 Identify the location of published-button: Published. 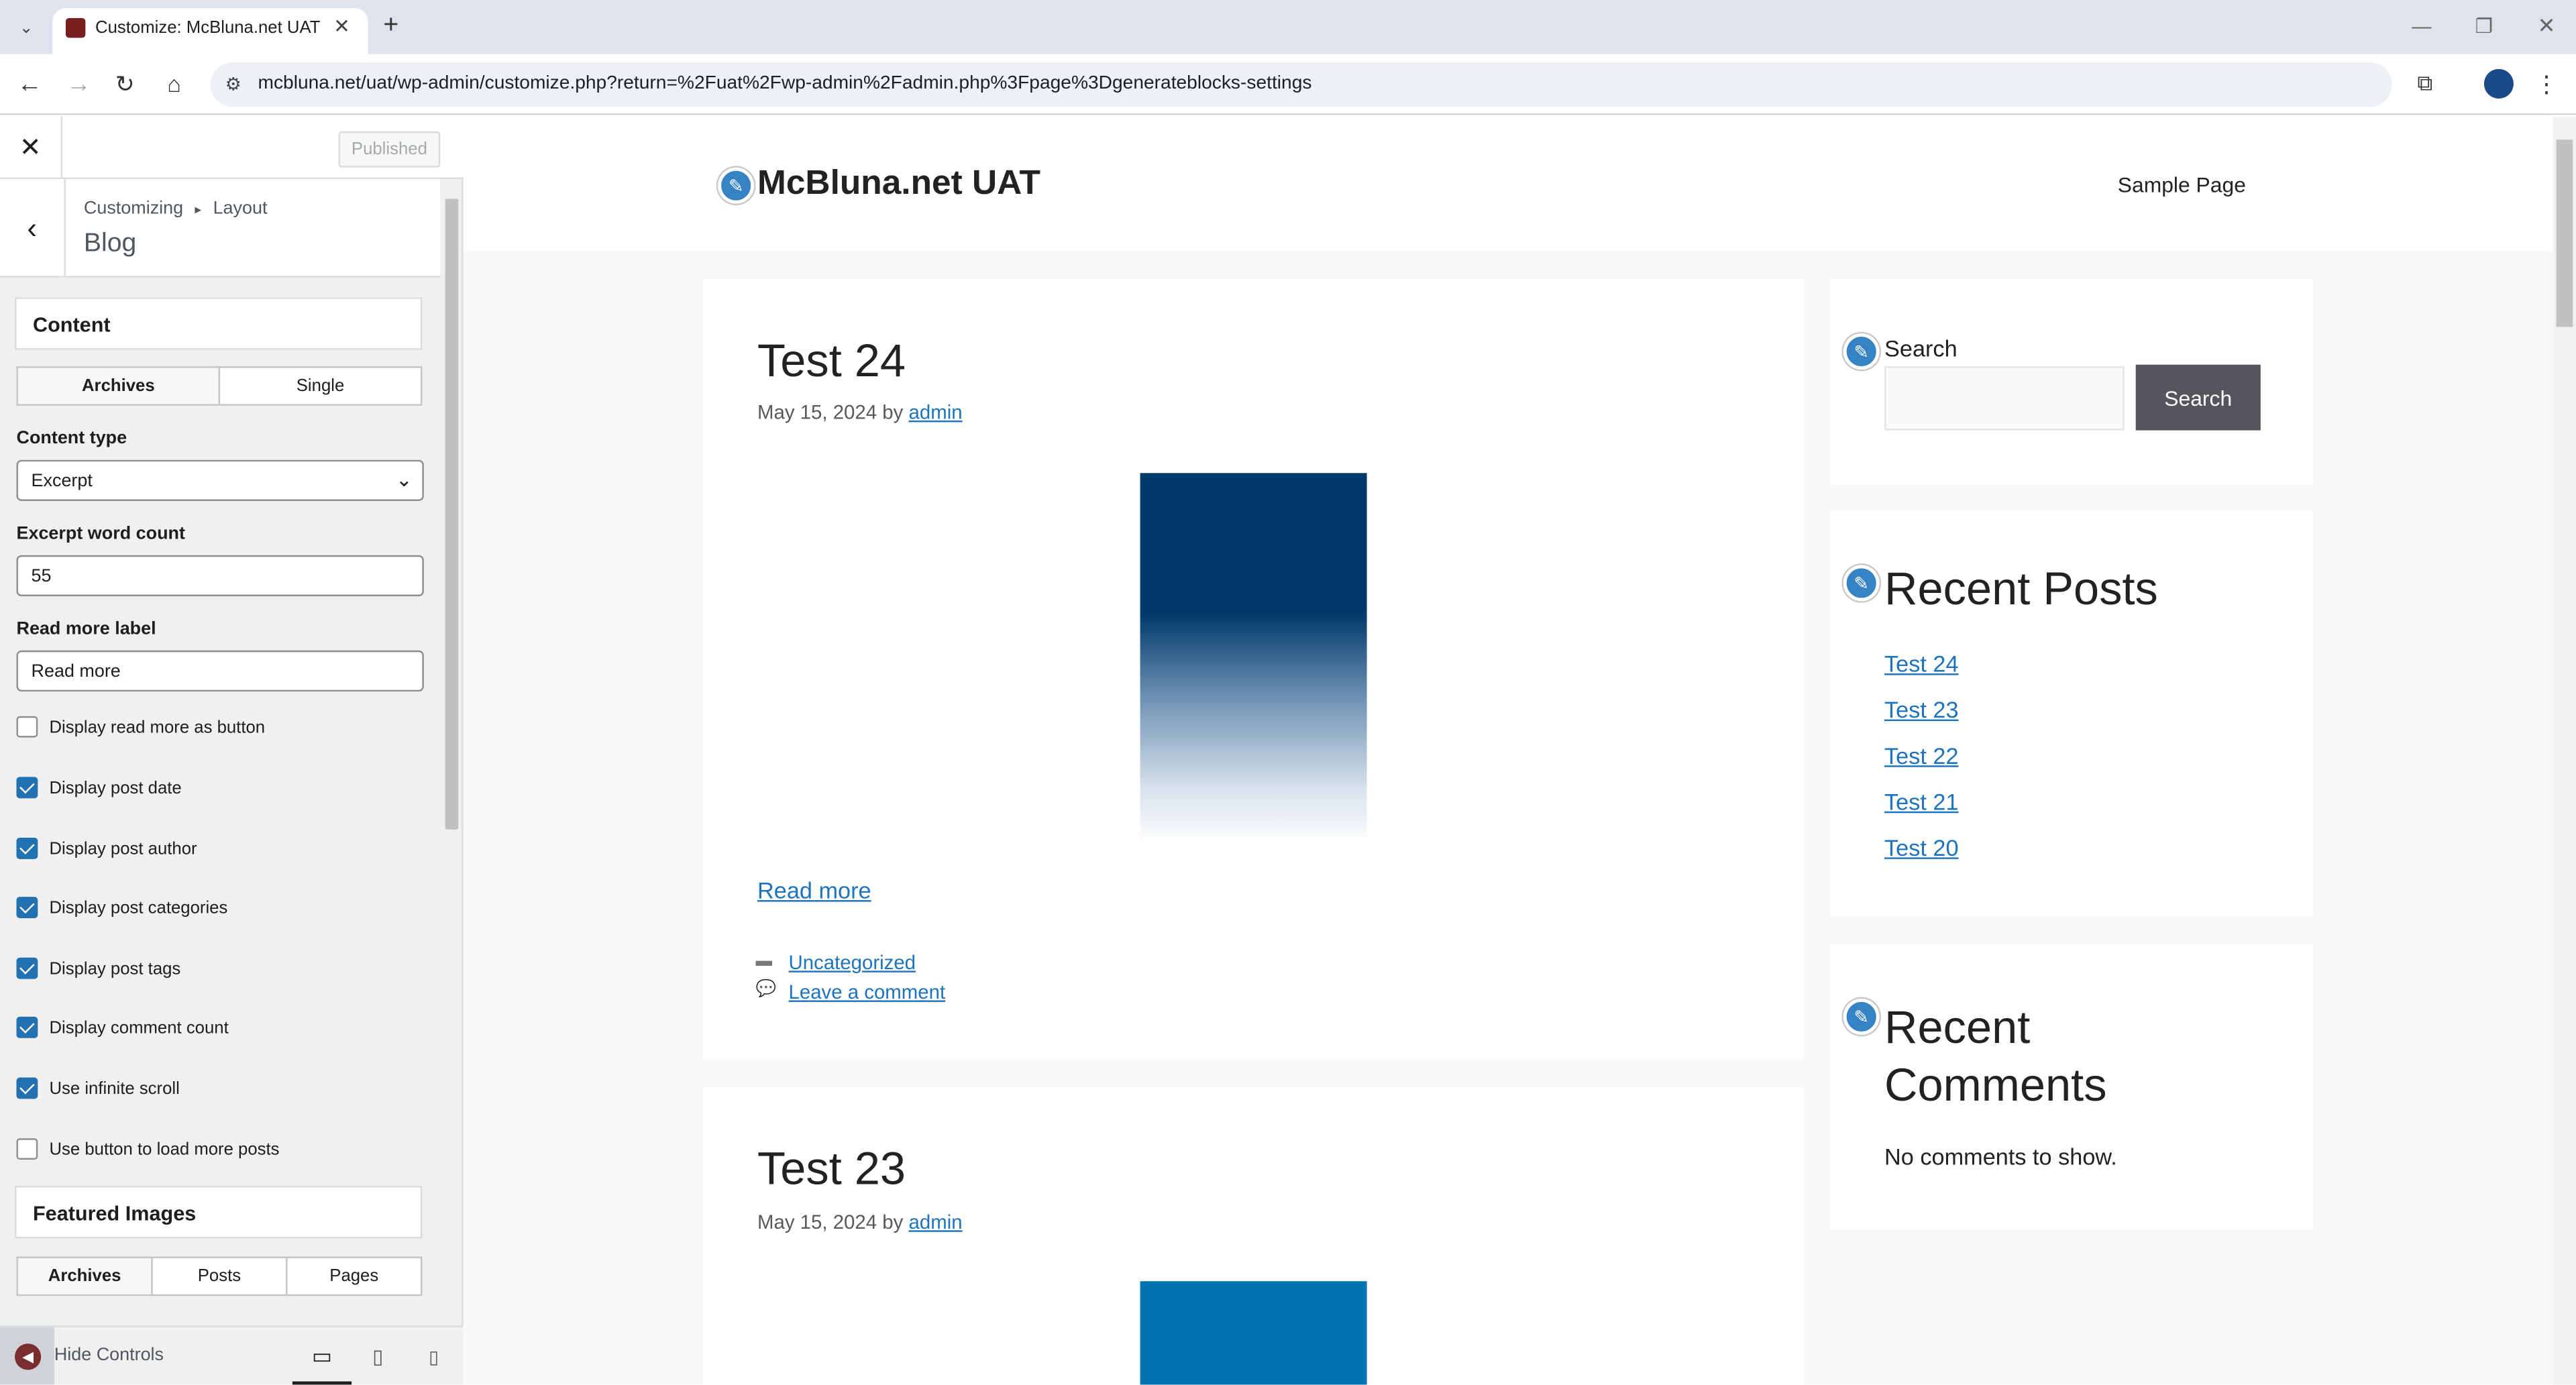
(389, 150).